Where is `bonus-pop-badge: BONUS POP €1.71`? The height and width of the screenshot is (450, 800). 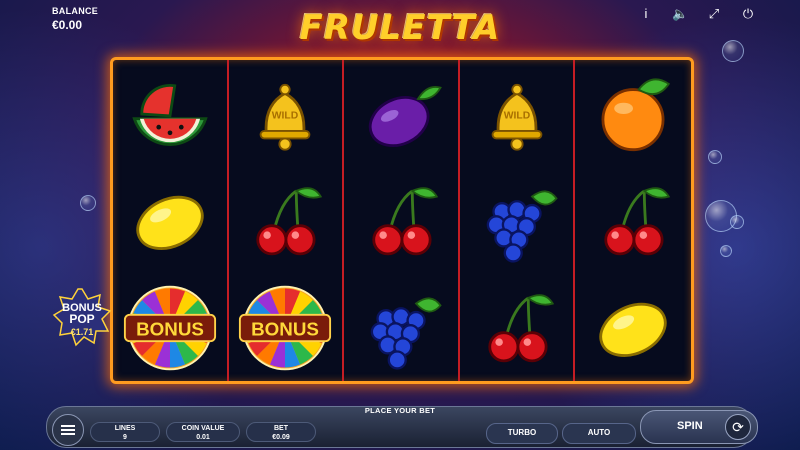 bonus-pop-badge: BONUS POP €1.71 is located at coordinates (82, 317).